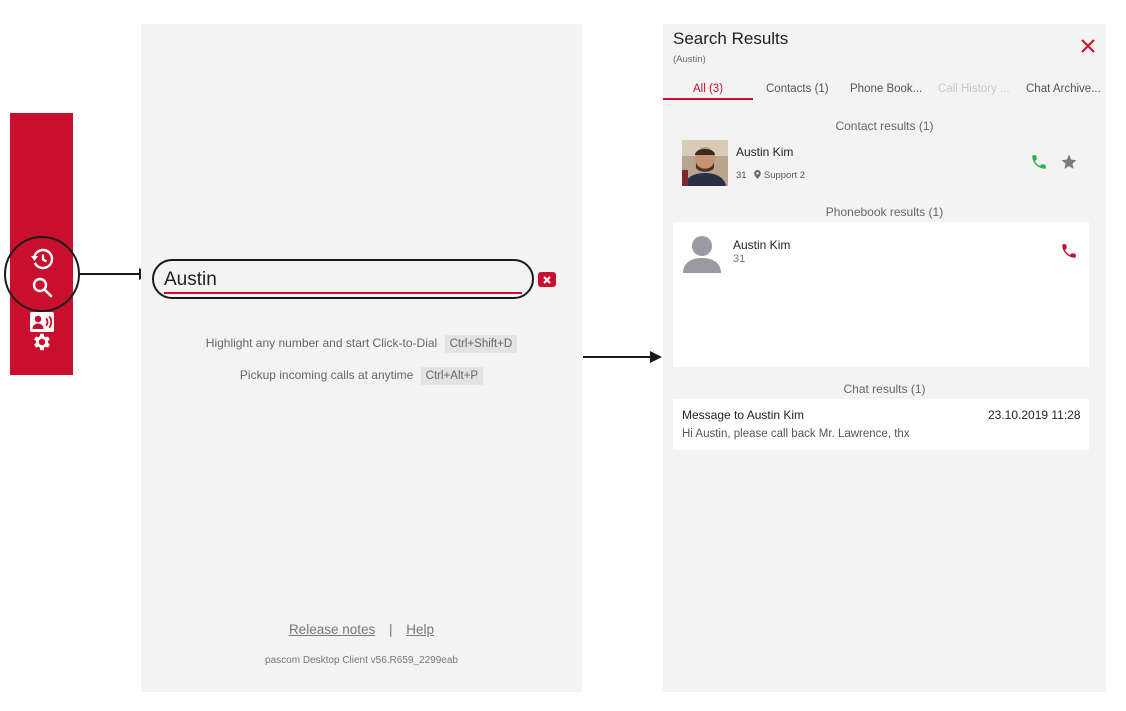 The height and width of the screenshot is (711, 1126). What do you see at coordinates (784, 175) in the screenshot?
I see `contact-location: Support 2` at bounding box center [784, 175].